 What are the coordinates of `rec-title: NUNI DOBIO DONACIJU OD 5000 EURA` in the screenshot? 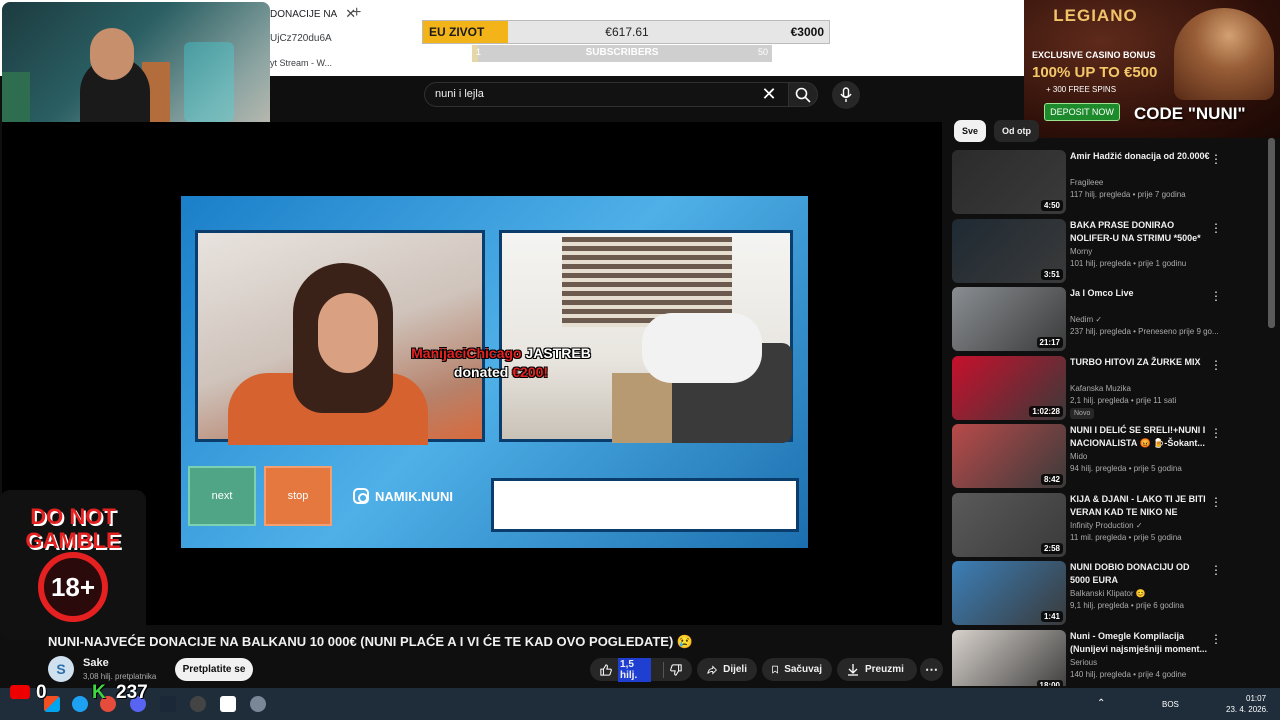 It's located at (1141, 574).